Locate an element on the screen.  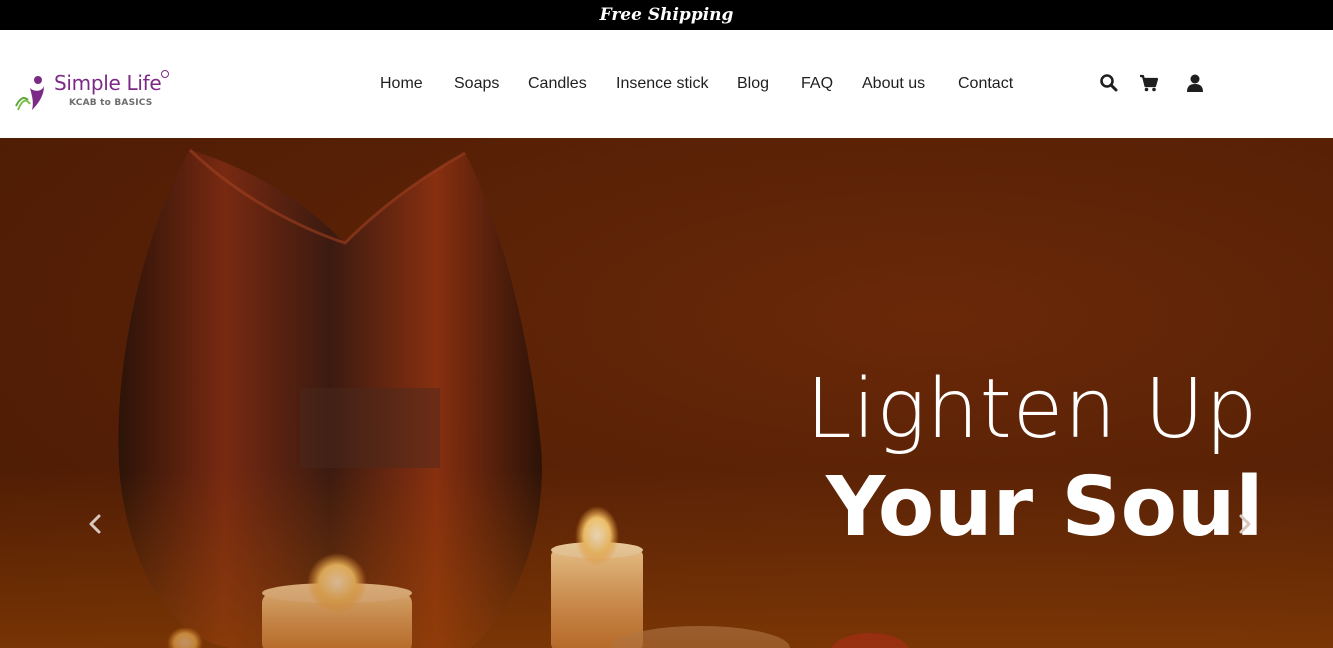
nav-candles: Candles is located at coordinates (557, 84).